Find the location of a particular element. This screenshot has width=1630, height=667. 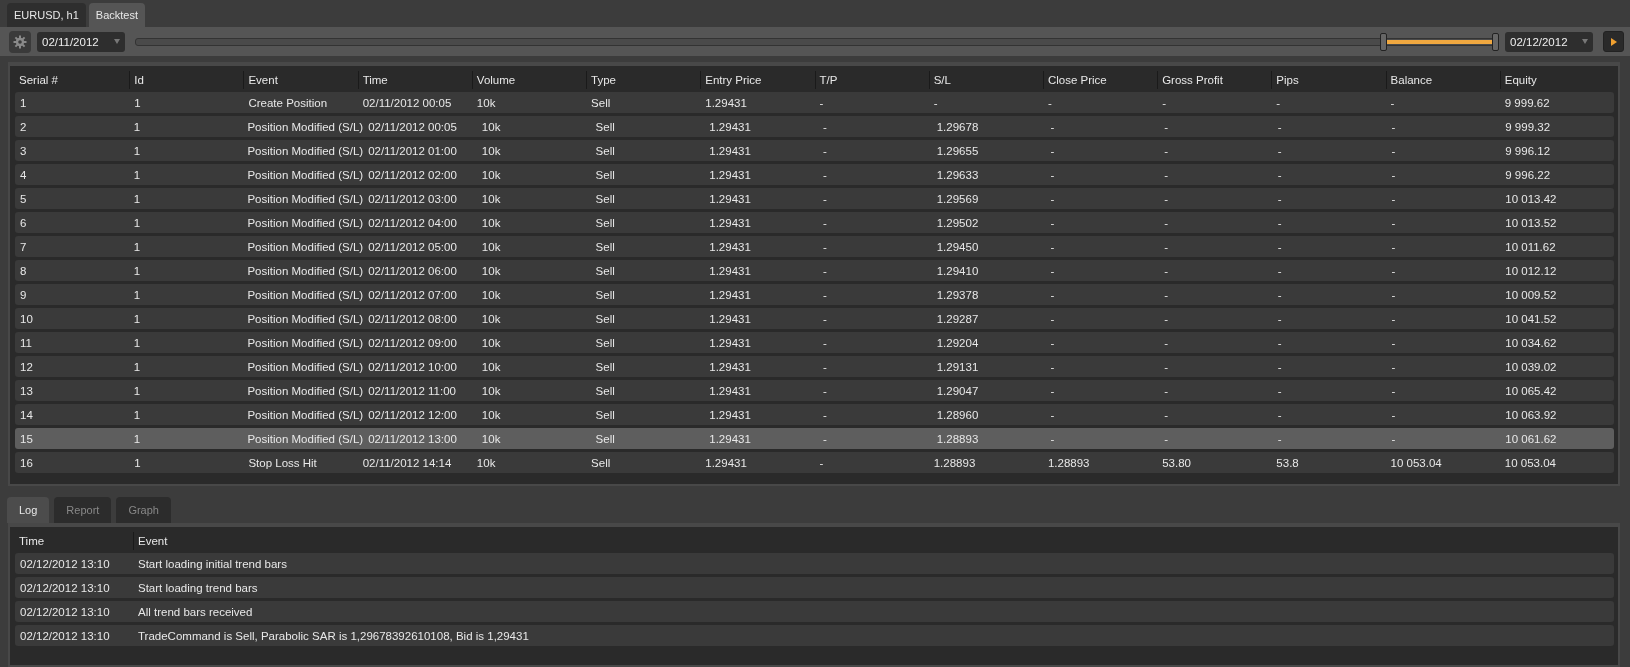

column-header: T/P is located at coordinates (871, 80).